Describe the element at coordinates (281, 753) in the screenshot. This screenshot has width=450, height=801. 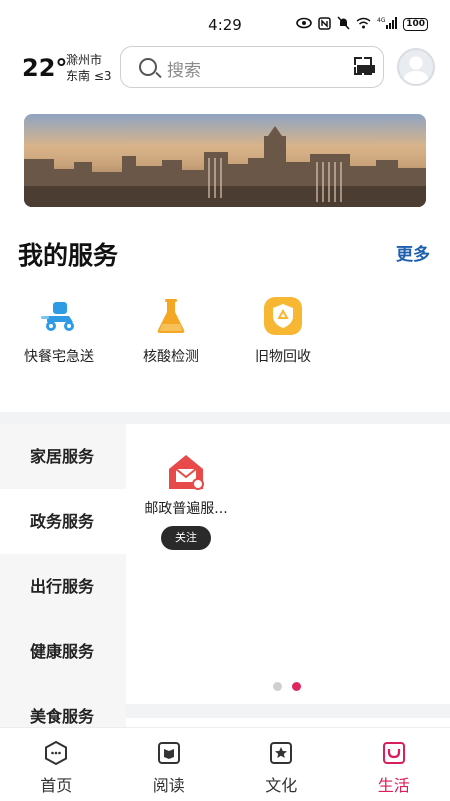
I see `star-badge-icon` at that location.